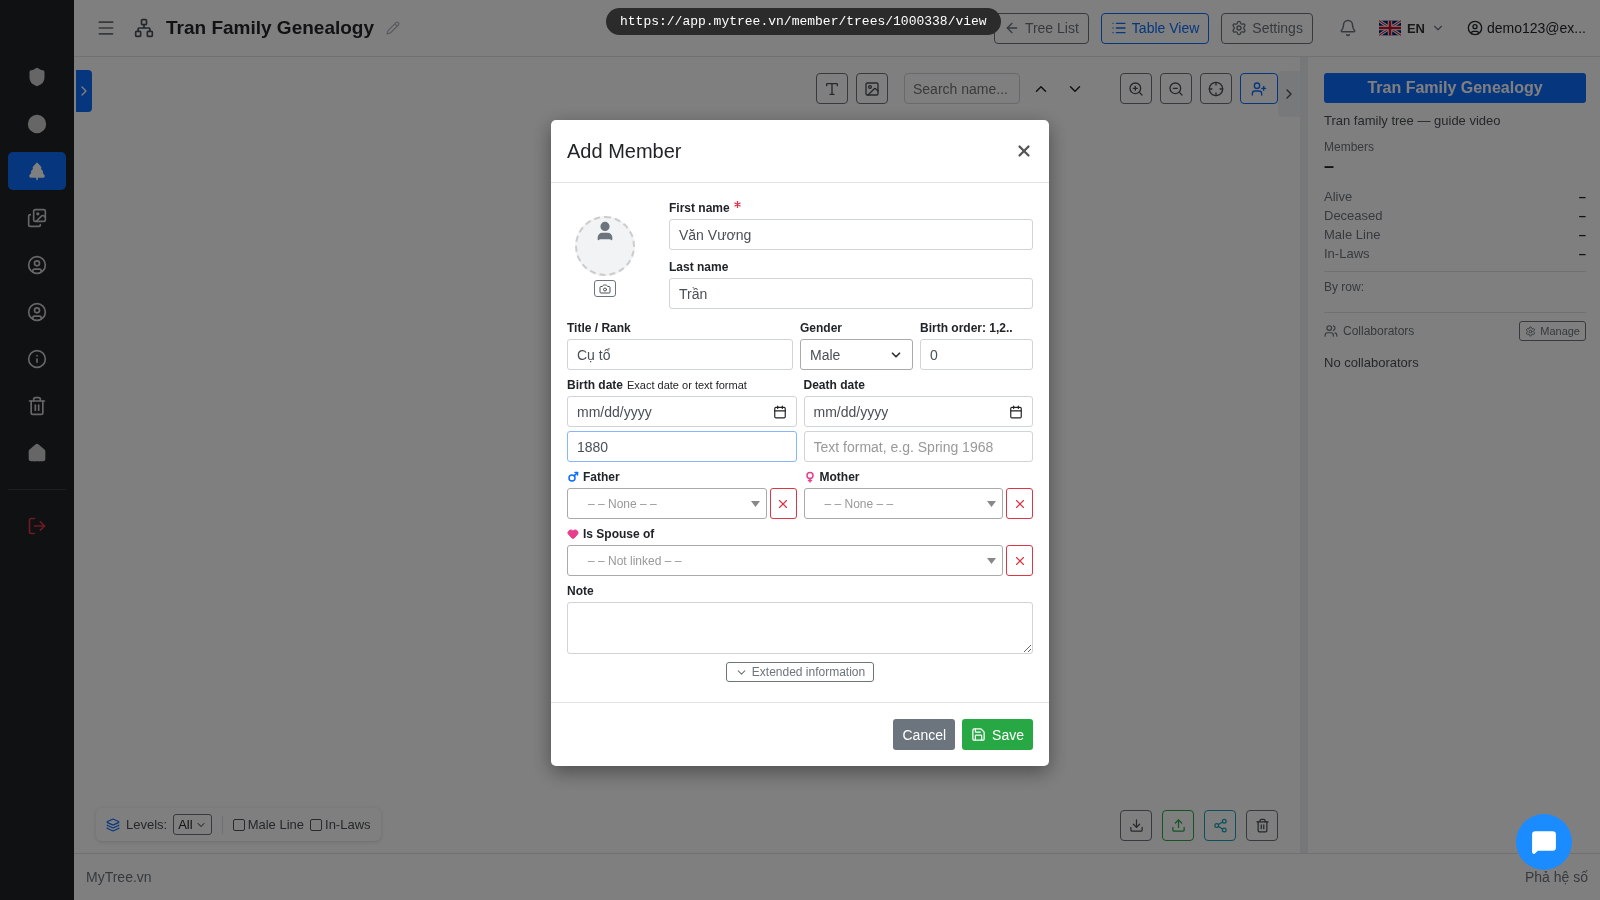  Describe the element at coordinates (809, 477) in the screenshot. I see `female-icon` at that location.